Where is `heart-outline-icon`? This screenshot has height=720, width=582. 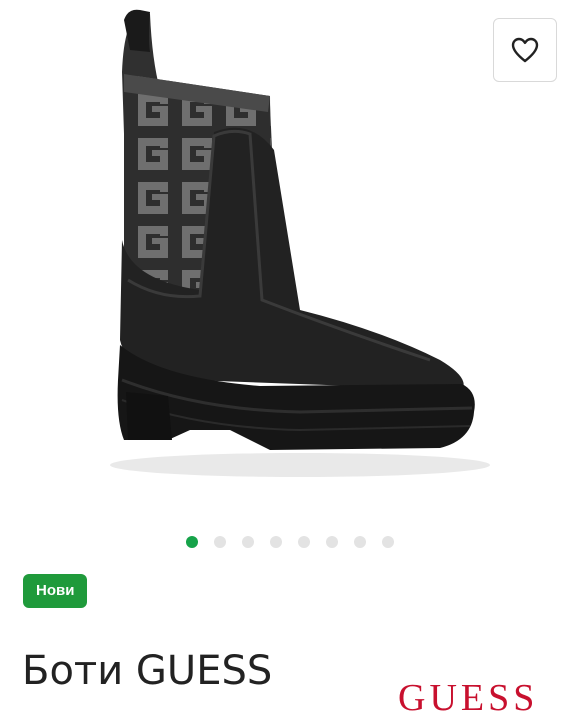
heart-outline-icon is located at coordinates (525, 50).